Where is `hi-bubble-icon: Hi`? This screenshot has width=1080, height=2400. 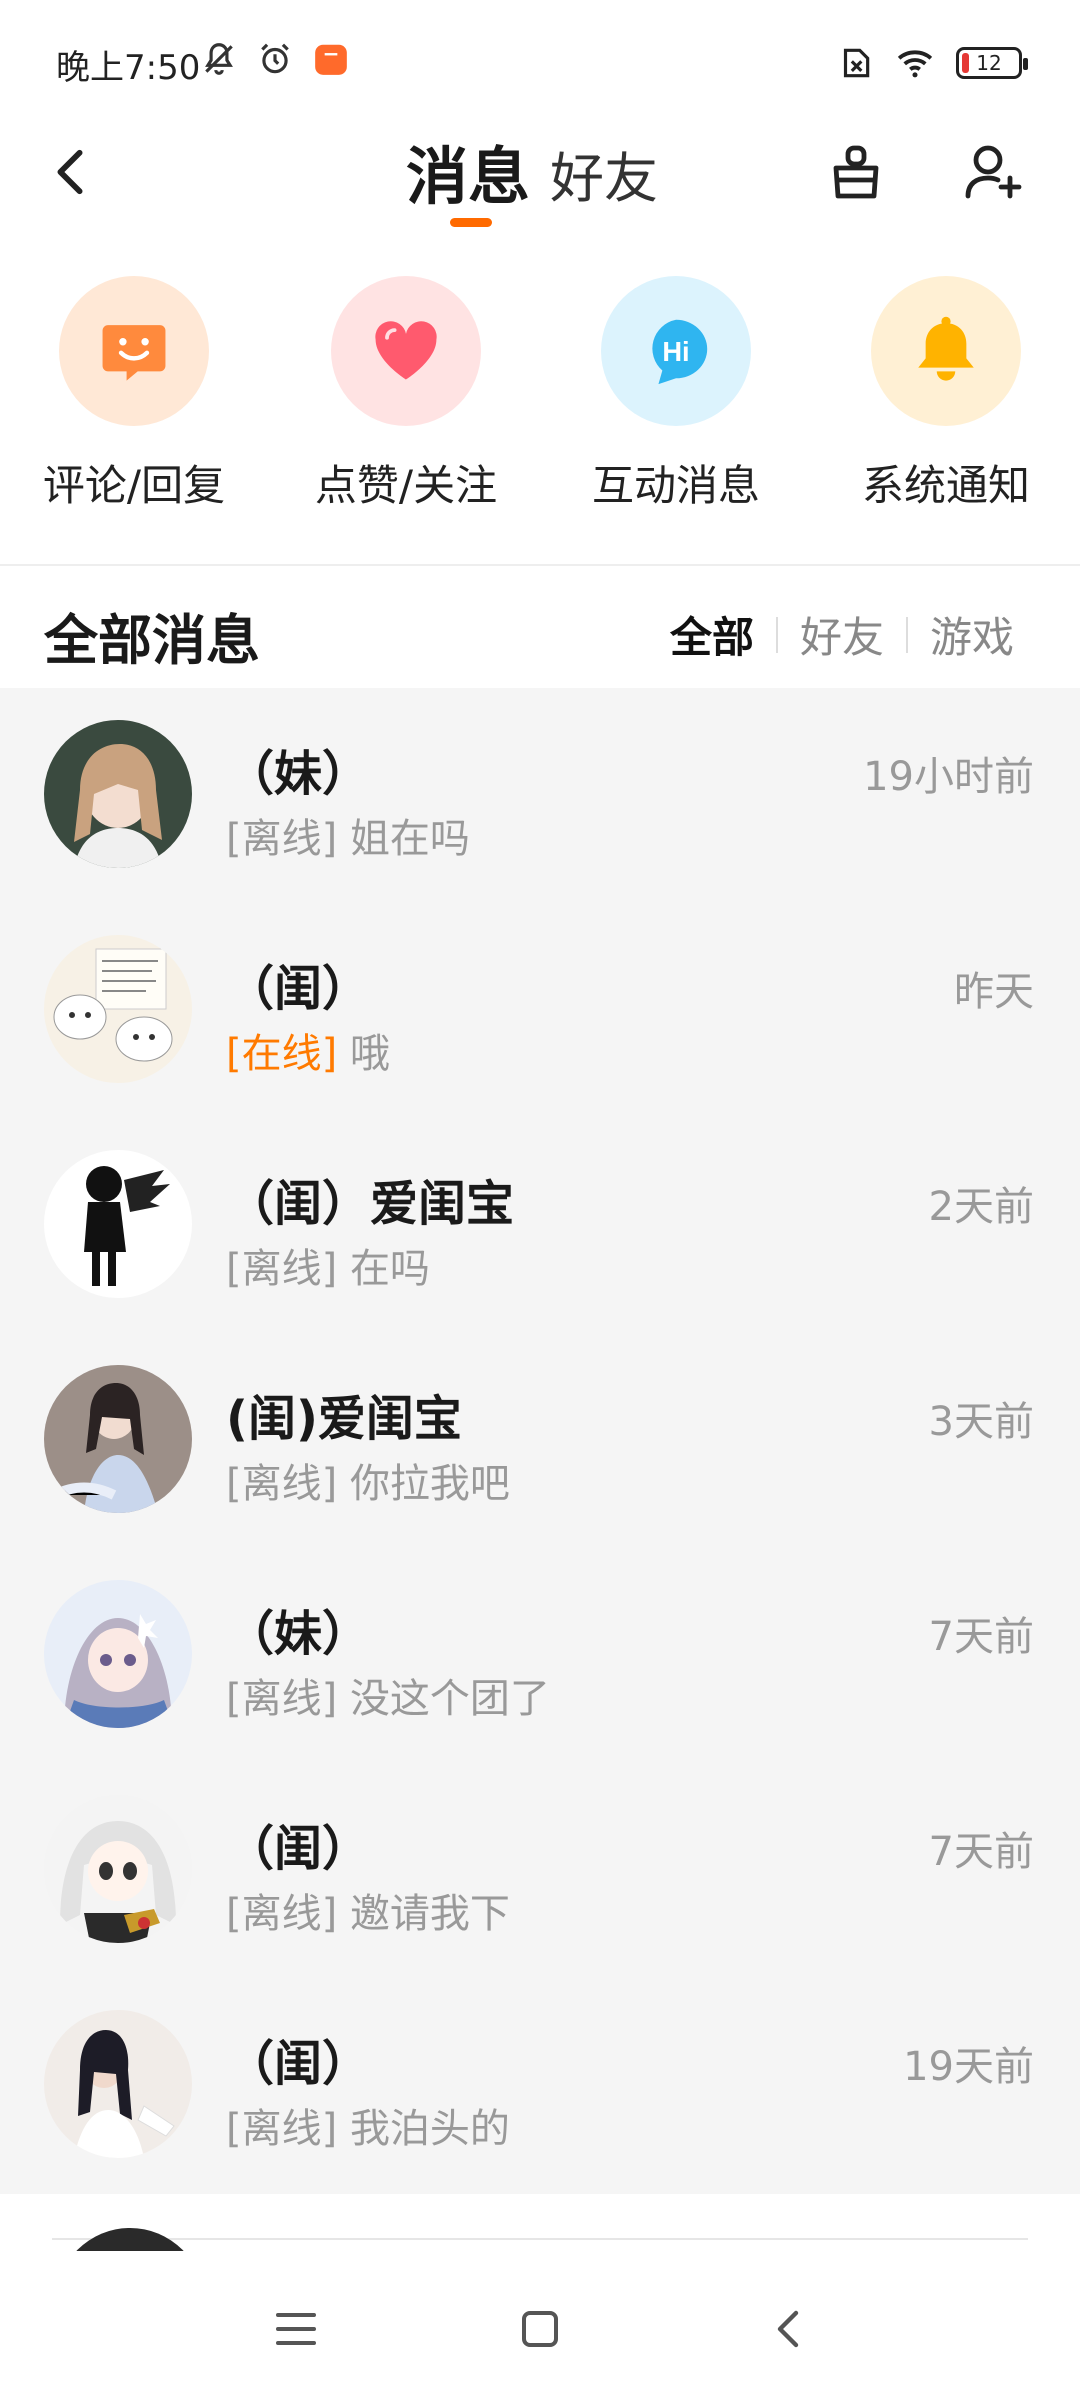 hi-bubble-icon: Hi is located at coordinates (680, 352).